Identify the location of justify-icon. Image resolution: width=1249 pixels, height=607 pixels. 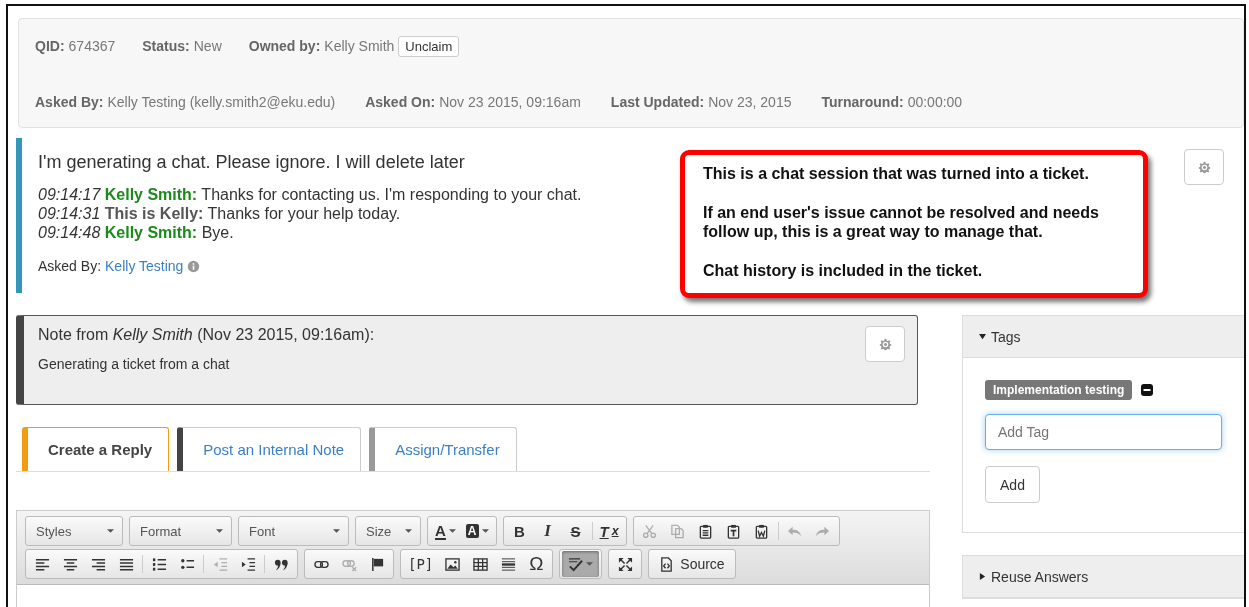
(126, 564).